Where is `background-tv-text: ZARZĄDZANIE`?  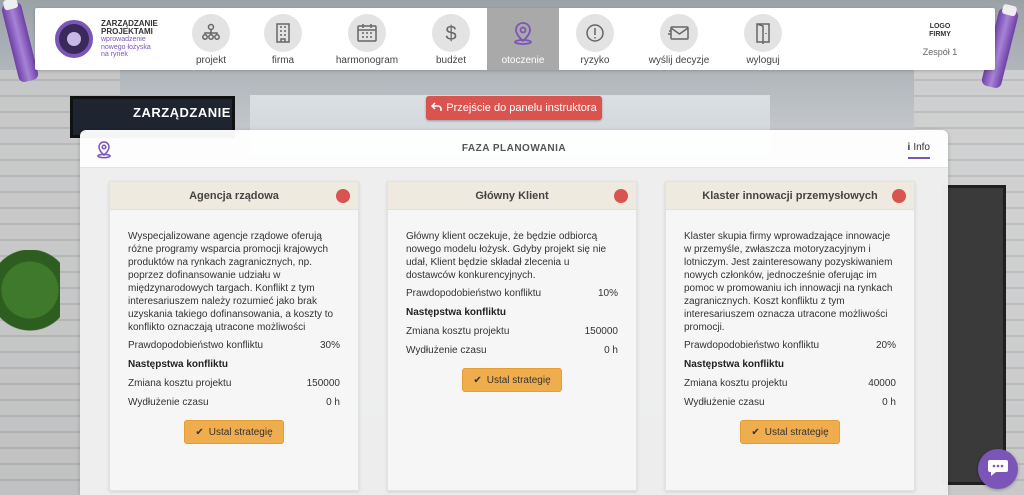 background-tv-text: ZARZĄDZANIE is located at coordinates (182, 112).